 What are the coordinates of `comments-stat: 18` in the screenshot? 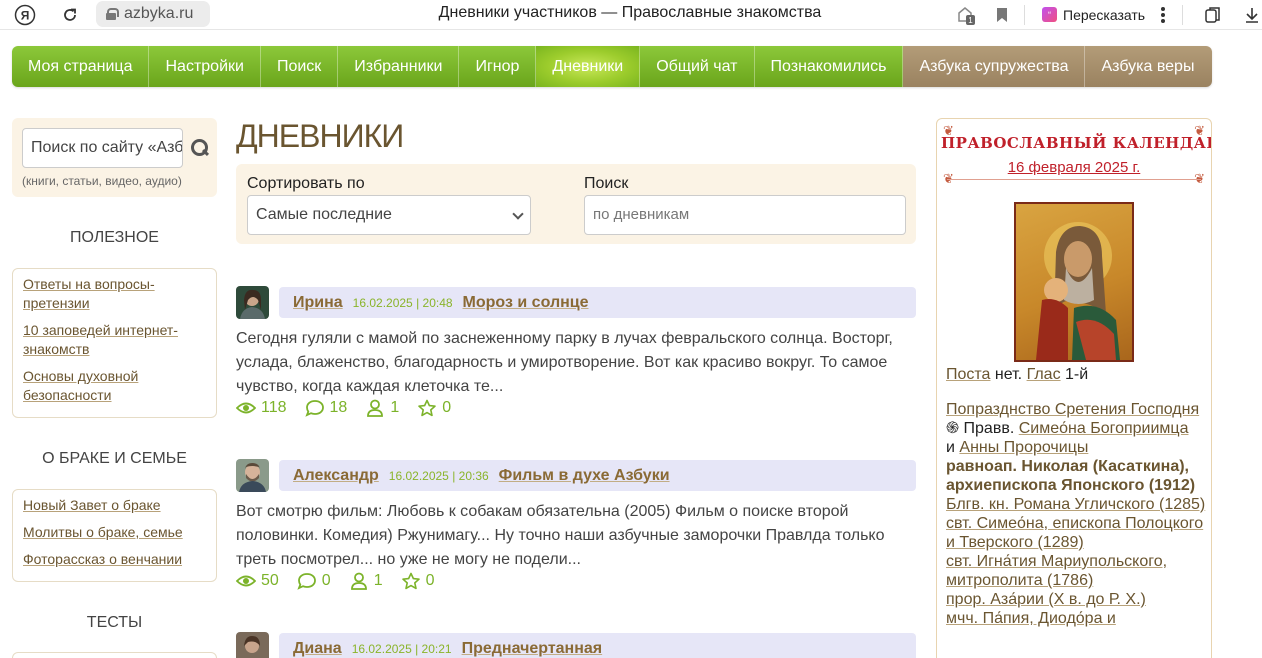 It's located at (326, 408).